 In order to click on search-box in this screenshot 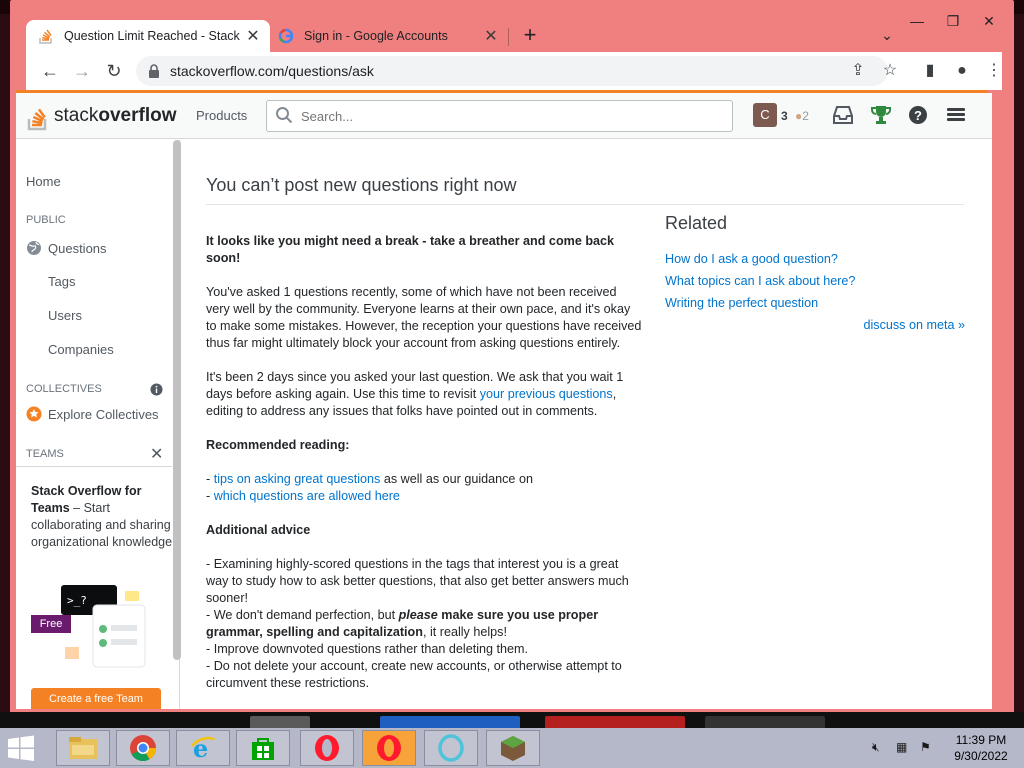, I will do `click(499, 116)`.